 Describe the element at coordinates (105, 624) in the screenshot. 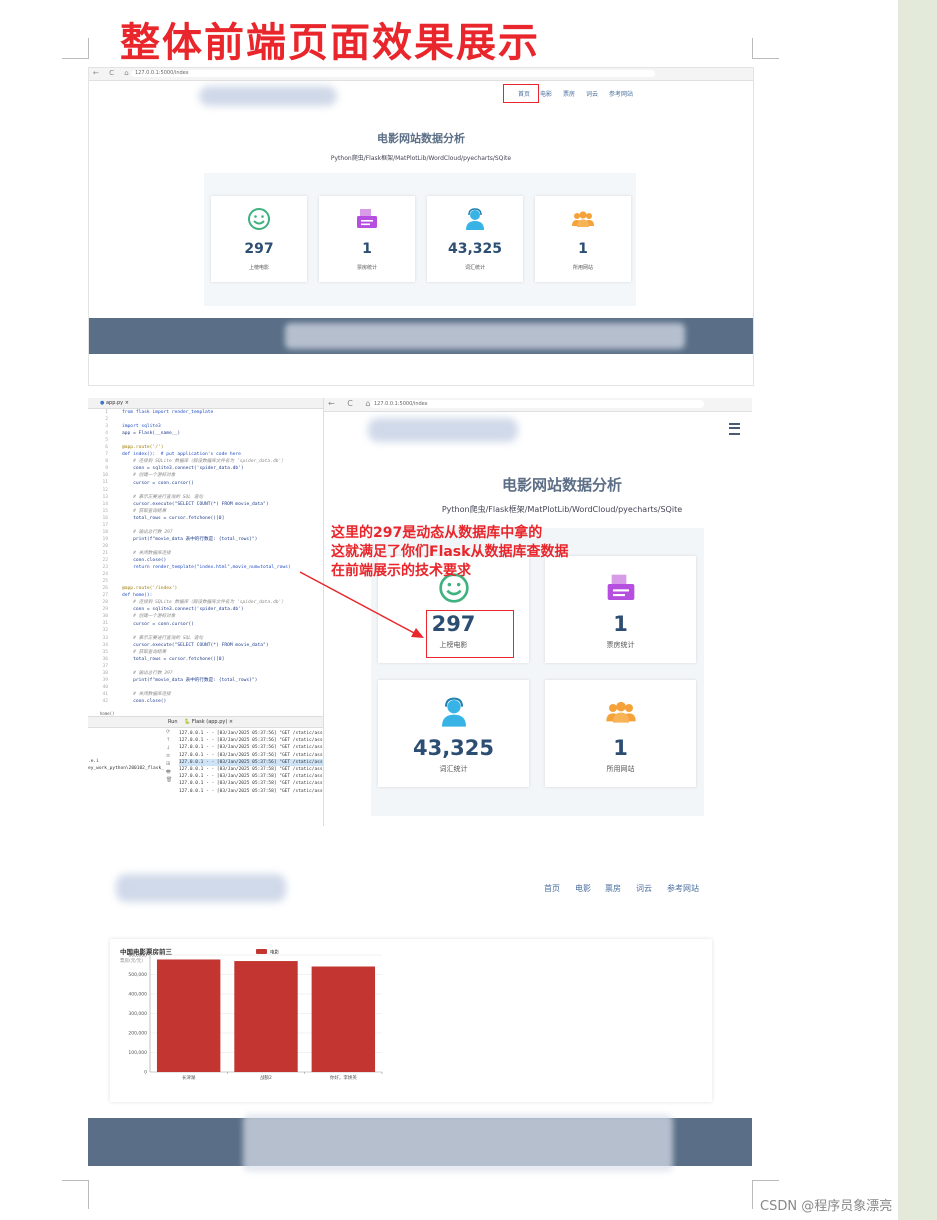

I see `line-number: 31` at that location.